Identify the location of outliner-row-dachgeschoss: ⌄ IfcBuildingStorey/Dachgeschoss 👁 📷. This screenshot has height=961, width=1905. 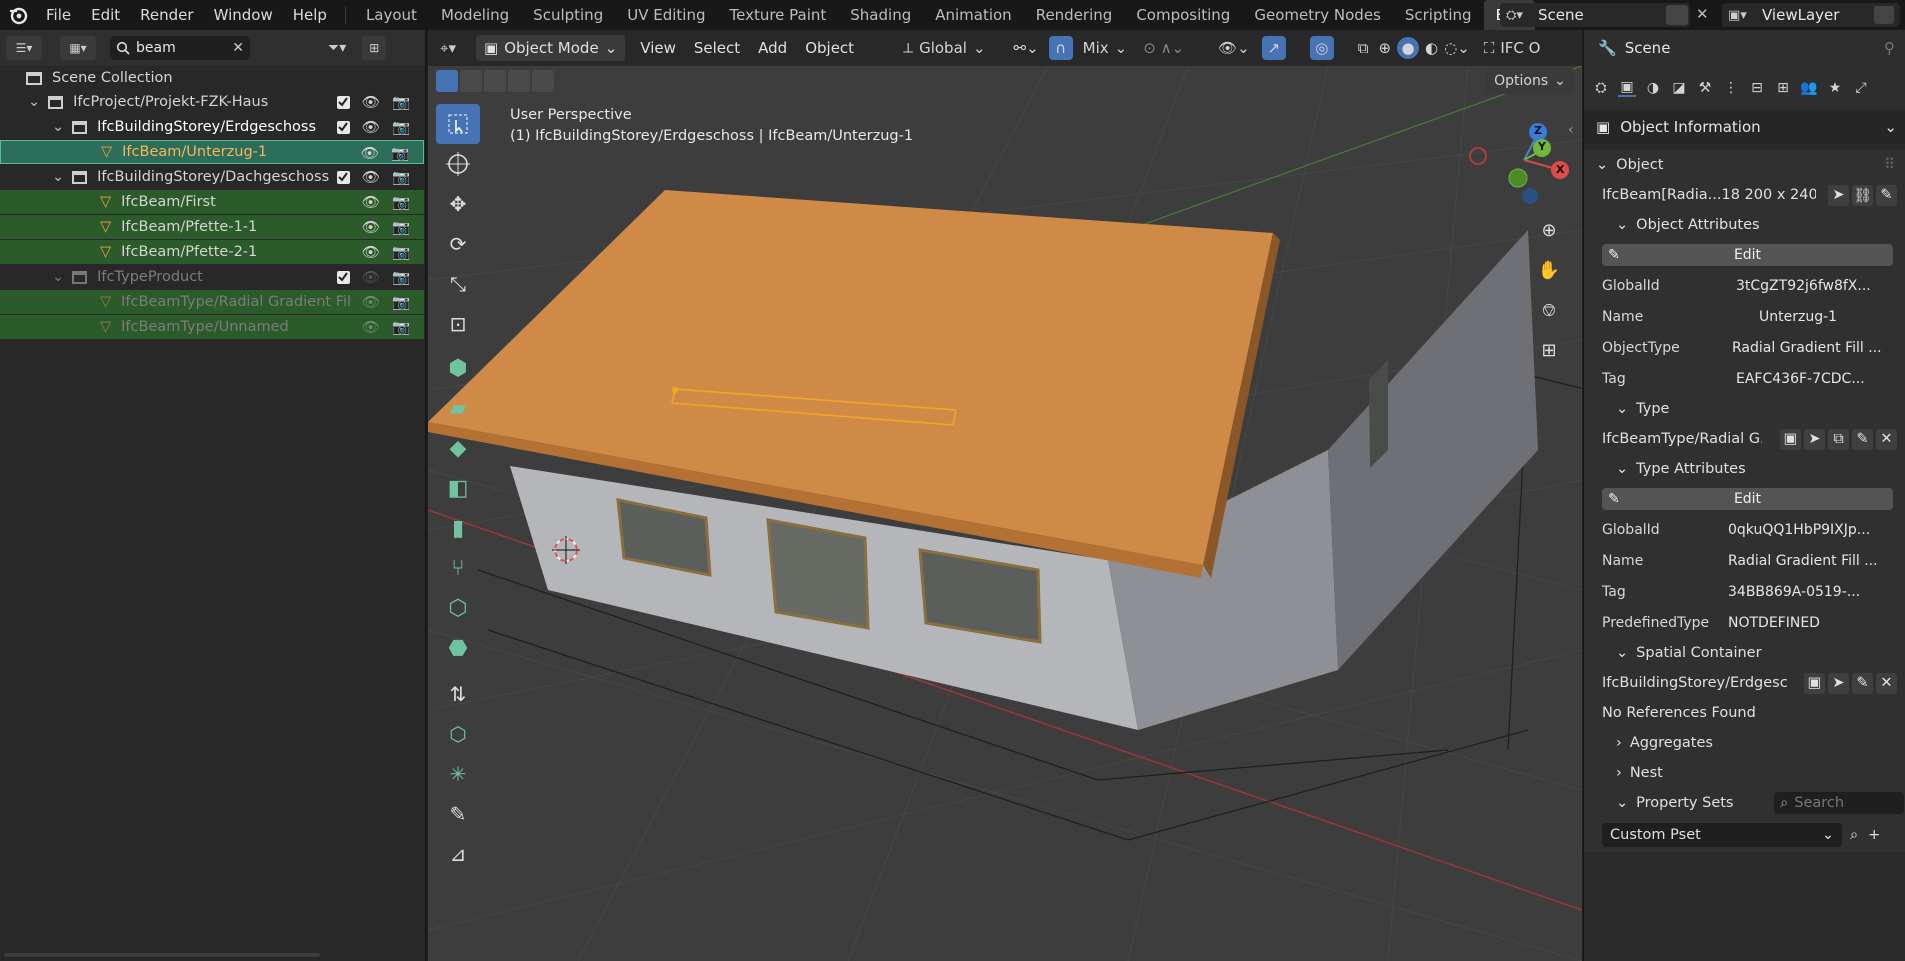
(212, 177).